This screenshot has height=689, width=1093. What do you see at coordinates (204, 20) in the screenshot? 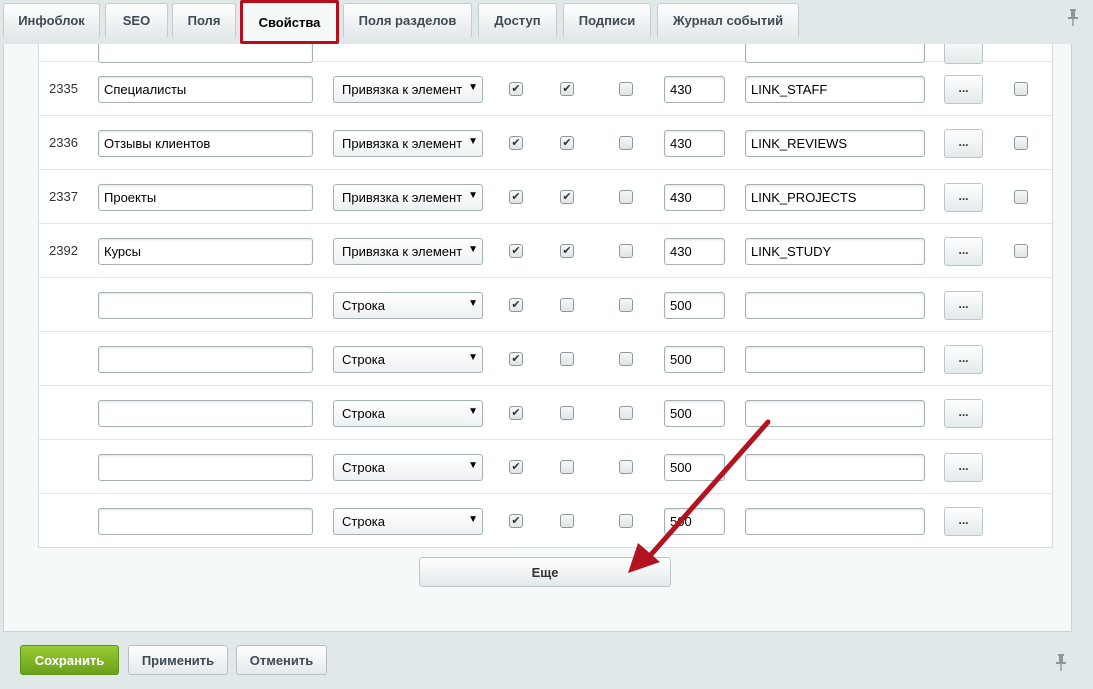
I see `tab-fields: Поля` at bounding box center [204, 20].